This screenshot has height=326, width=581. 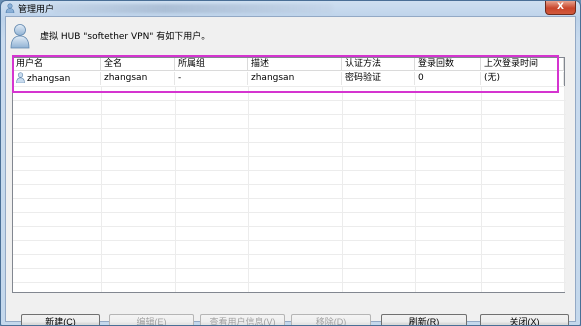 I want to click on user-icon, so click(x=10, y=8).